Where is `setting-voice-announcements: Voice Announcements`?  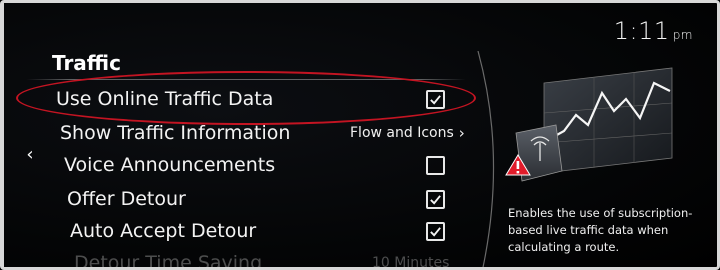 setting-voice-announcements: Voice Announcements is located at coordinates (264, 165).